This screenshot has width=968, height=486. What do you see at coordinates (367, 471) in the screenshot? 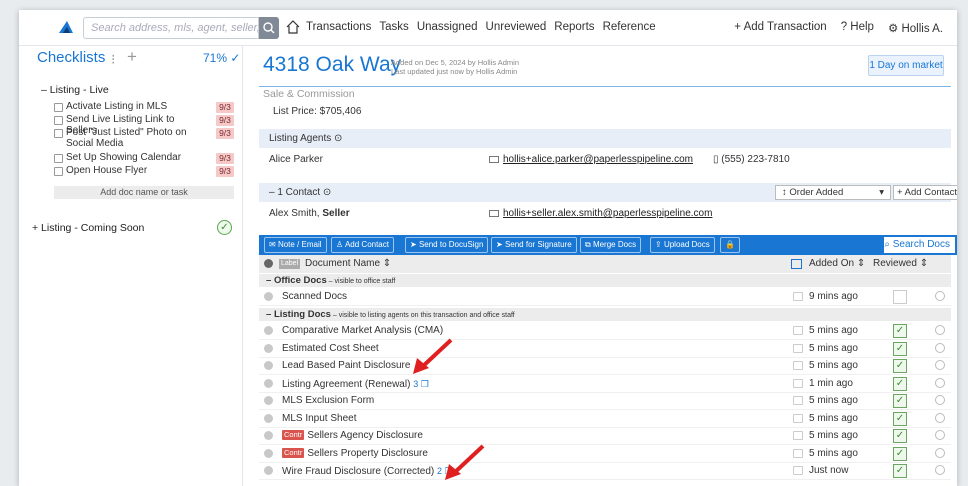
I see `document-name: Wire Fraud Disclosure (Corrected) 2 ❐` at bounding box center [367, 471].